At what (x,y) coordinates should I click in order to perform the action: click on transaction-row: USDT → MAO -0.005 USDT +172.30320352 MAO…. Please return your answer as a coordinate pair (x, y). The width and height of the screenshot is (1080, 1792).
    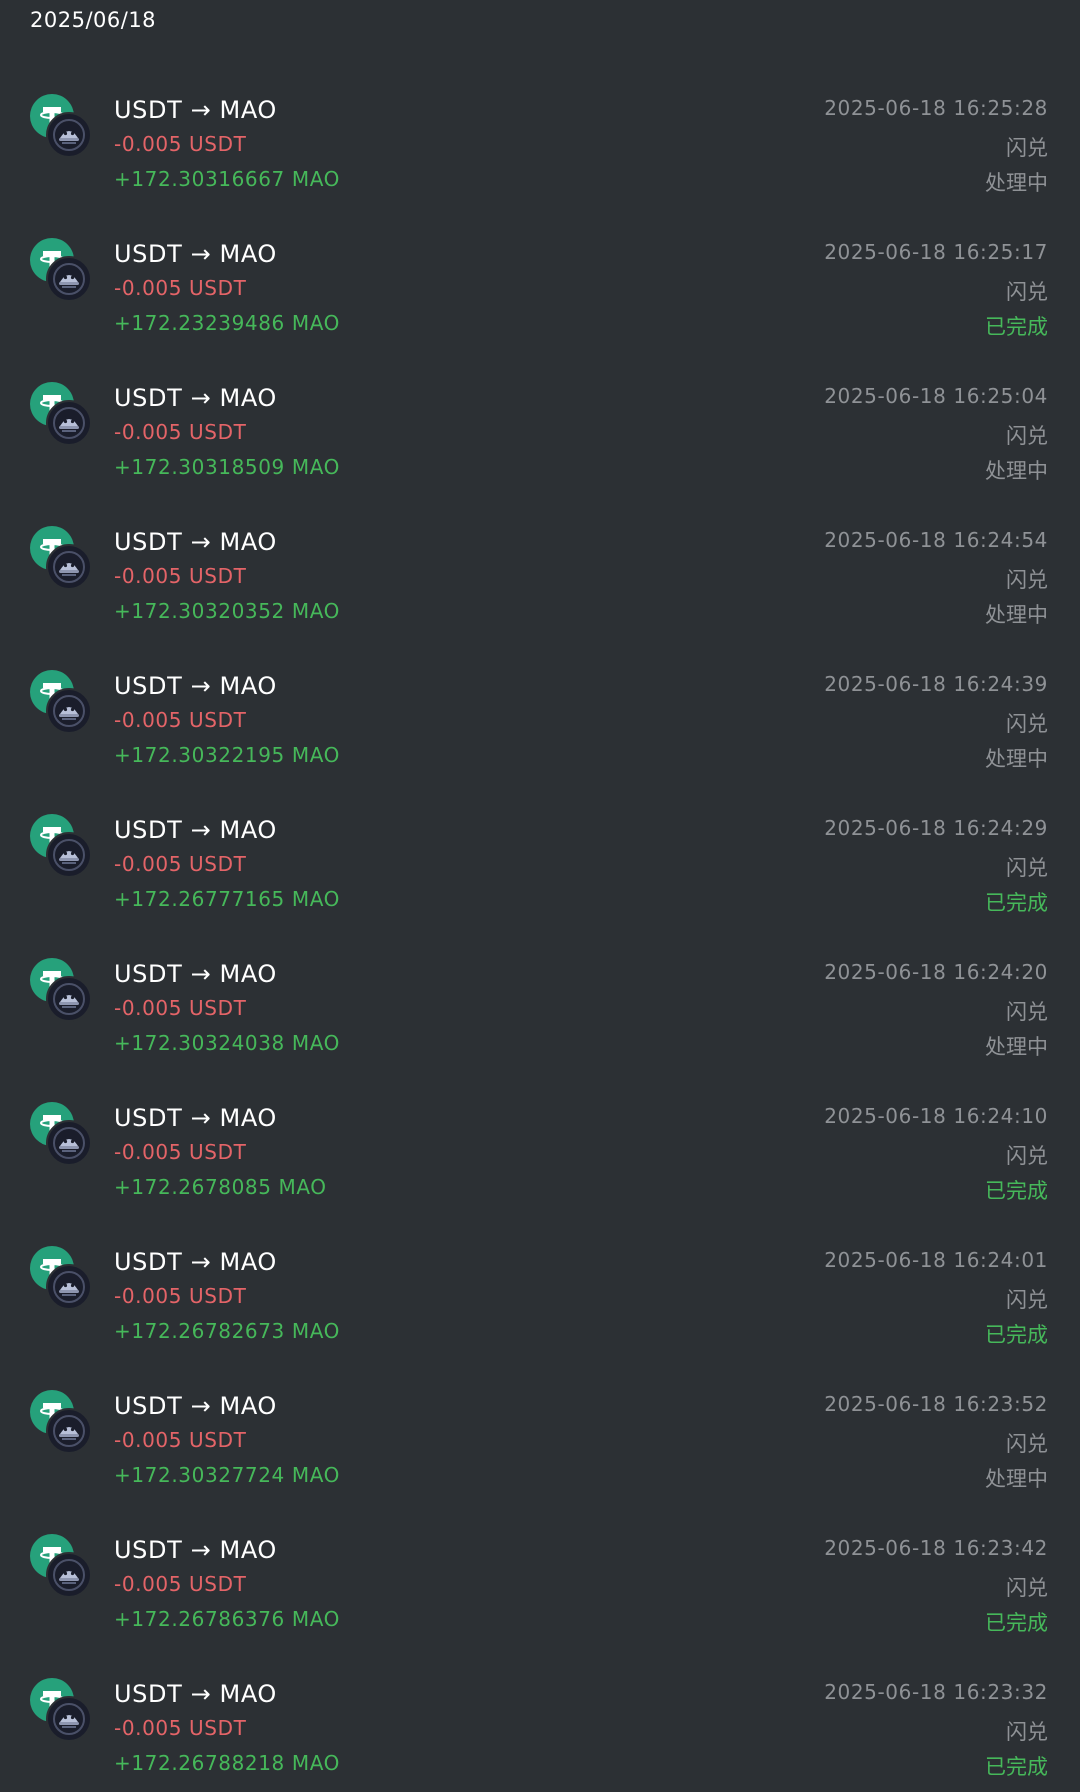
    Looking at the image, I should click on (540, 598).